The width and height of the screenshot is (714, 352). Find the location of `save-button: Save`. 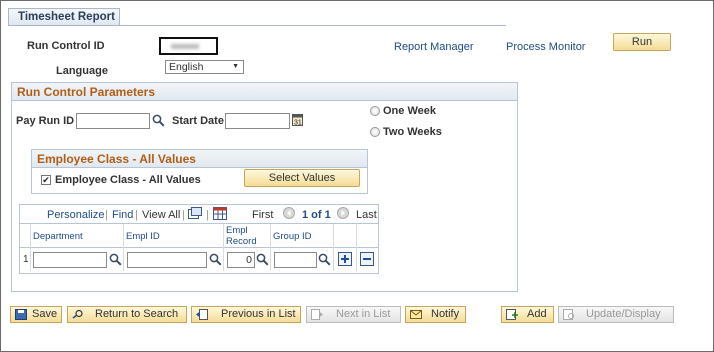

save-button: Save is located at coordinates (36, 314).